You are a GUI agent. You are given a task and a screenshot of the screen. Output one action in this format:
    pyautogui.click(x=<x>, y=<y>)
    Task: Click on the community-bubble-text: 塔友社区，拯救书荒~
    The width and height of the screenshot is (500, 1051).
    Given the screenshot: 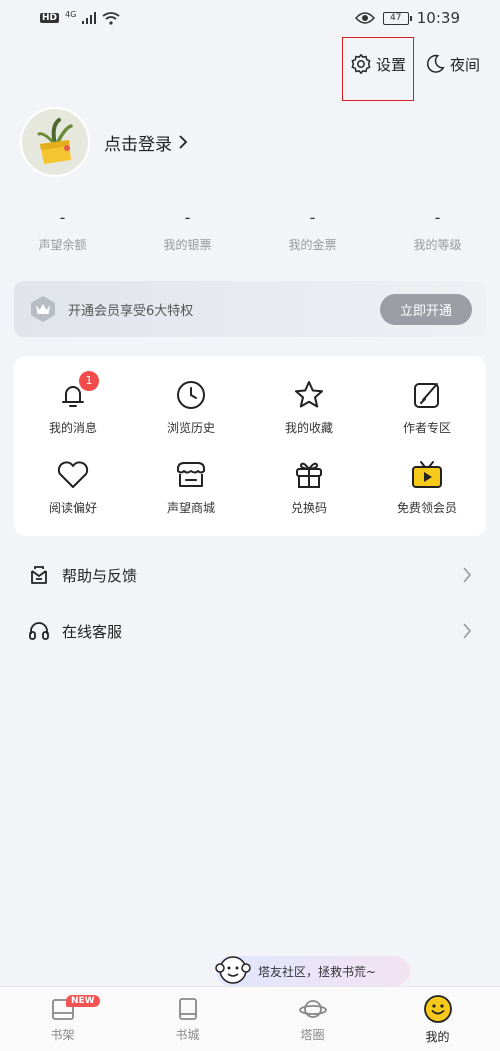 What is the action you would take?
    pyautogui.click(x=317, y=971)
    